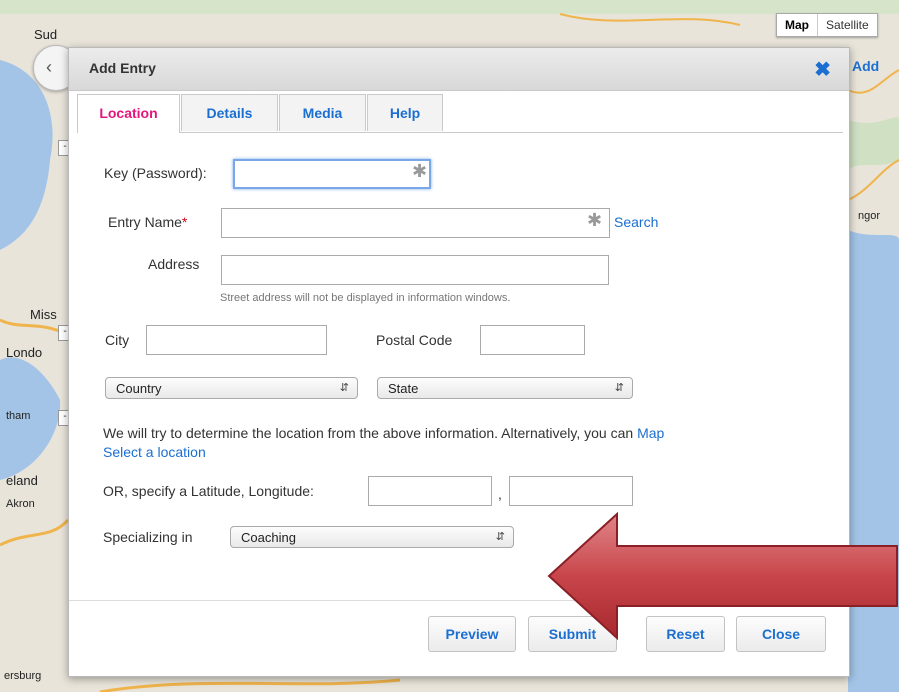  What do you see at coordinates (797, 25) in the screenshot?
I see `map-type-map-button: Map` at bounding box center [797, 25].